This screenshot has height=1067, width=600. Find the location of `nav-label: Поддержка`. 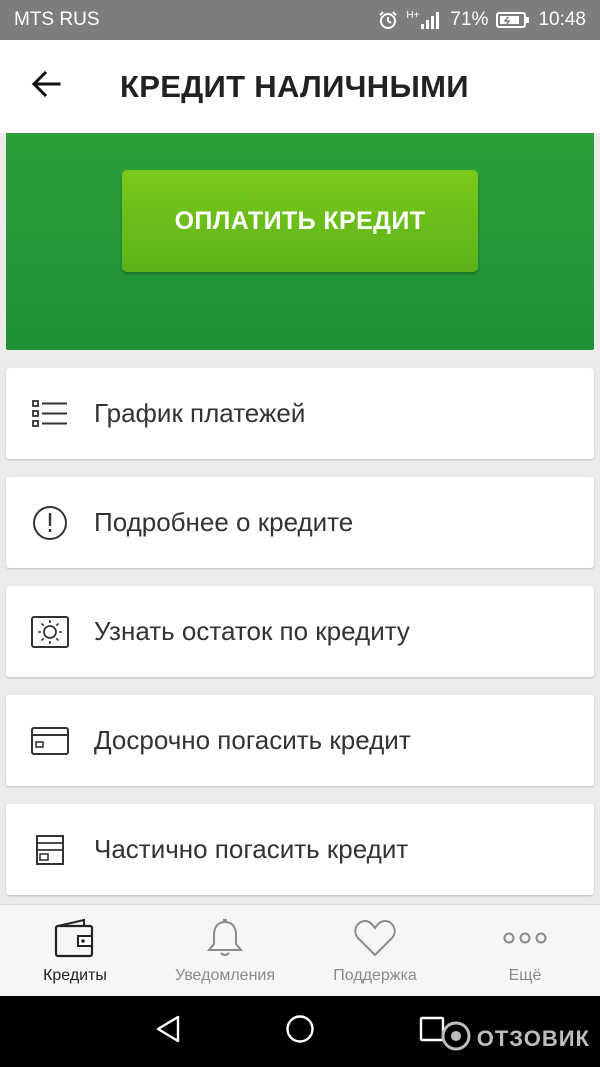

nav-label: Поддержка is located at coordinates (375, 975).